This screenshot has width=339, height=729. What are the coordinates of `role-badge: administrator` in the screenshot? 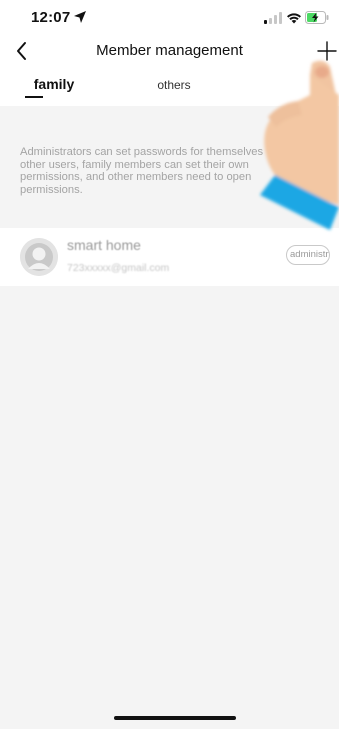 It's located at (308, 255).